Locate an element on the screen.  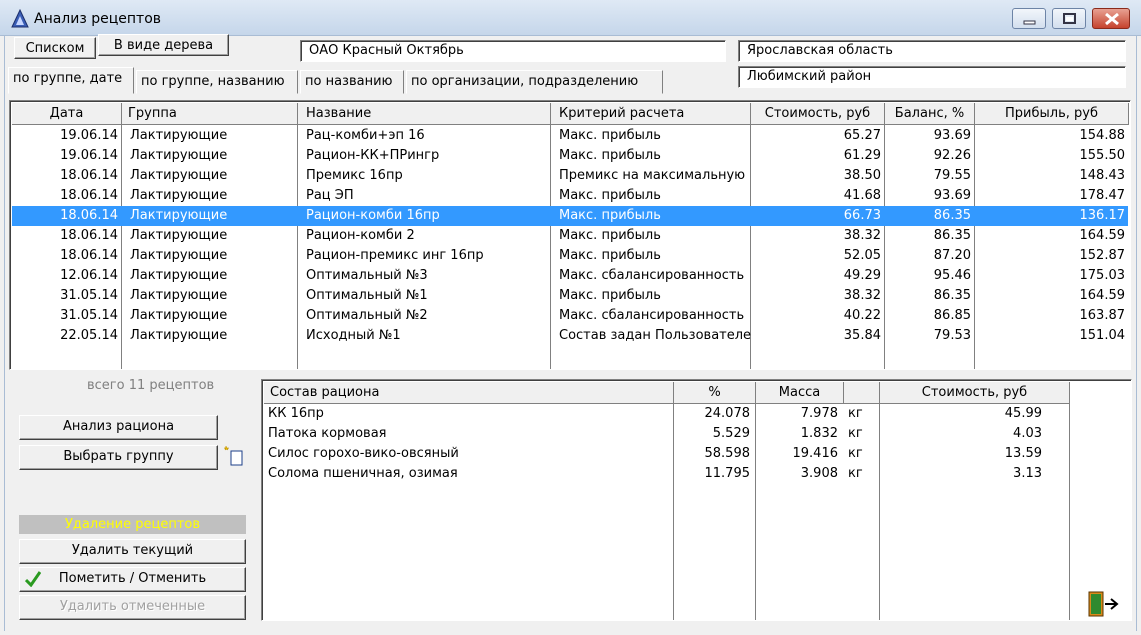
maximize-button is located at coordinates (1069, 18).